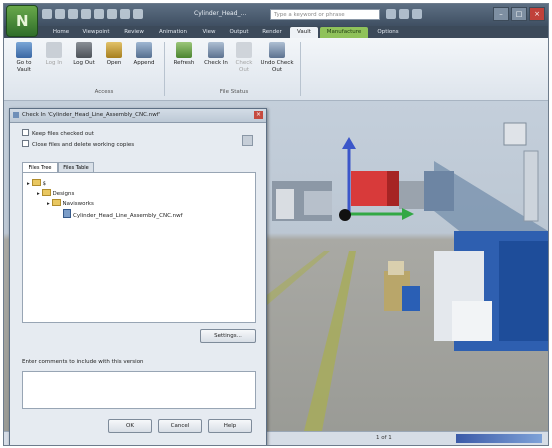 The image size is (552, 448). I want to click on check-out-button: Check Out, so click(244, 57).